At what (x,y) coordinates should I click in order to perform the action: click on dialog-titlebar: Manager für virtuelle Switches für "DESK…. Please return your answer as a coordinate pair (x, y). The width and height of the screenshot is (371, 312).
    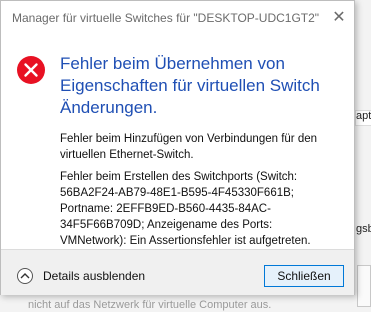
    Looking at the image, I should click on (177, 18).